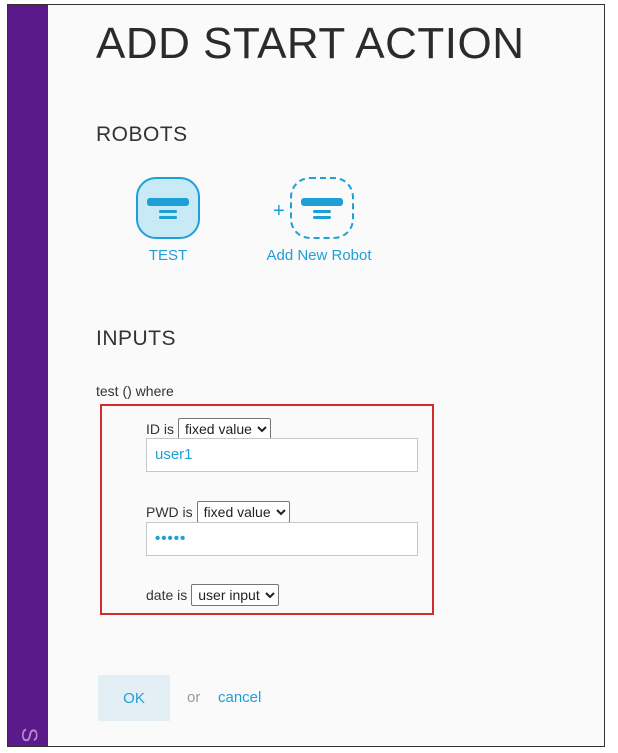 Image resolution: width=618 pixels, height=753 pixels. I want to click on robot-icon, so click(168, 208).